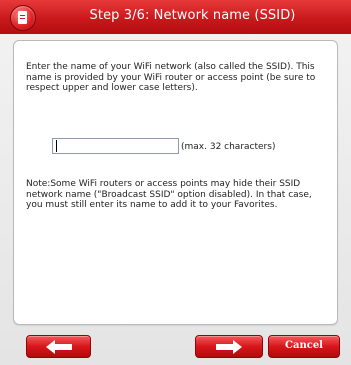  I want to click on arrow-right-icon, so click(229, 346).